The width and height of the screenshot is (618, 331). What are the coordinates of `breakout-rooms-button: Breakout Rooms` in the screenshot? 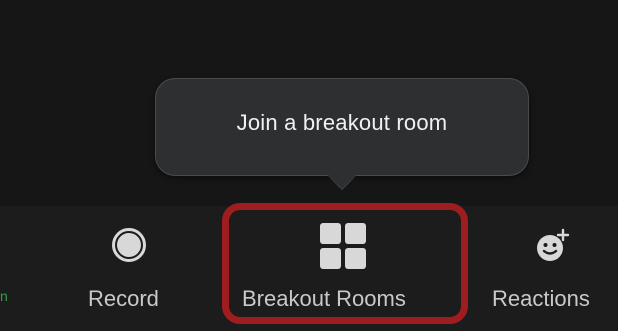 It's located at (346, 268).